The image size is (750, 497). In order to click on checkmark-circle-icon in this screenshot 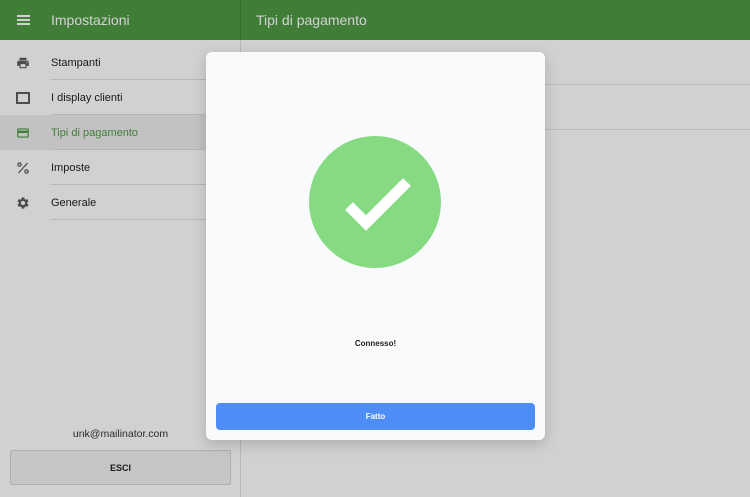, I will do `click(375, 202)`.